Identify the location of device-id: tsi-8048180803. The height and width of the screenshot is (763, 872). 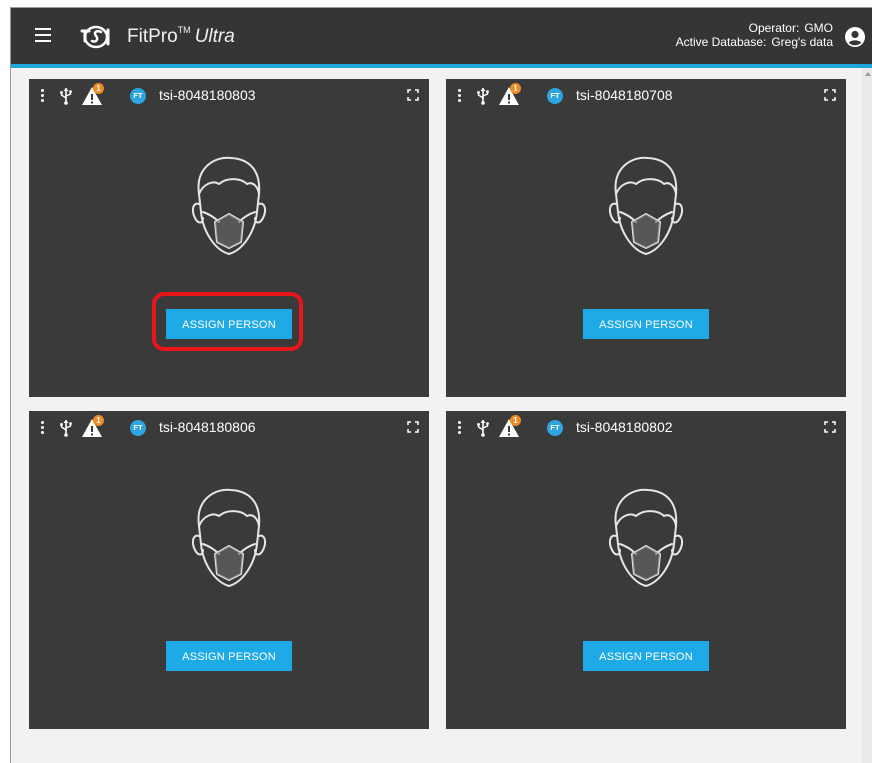
(207, 95).